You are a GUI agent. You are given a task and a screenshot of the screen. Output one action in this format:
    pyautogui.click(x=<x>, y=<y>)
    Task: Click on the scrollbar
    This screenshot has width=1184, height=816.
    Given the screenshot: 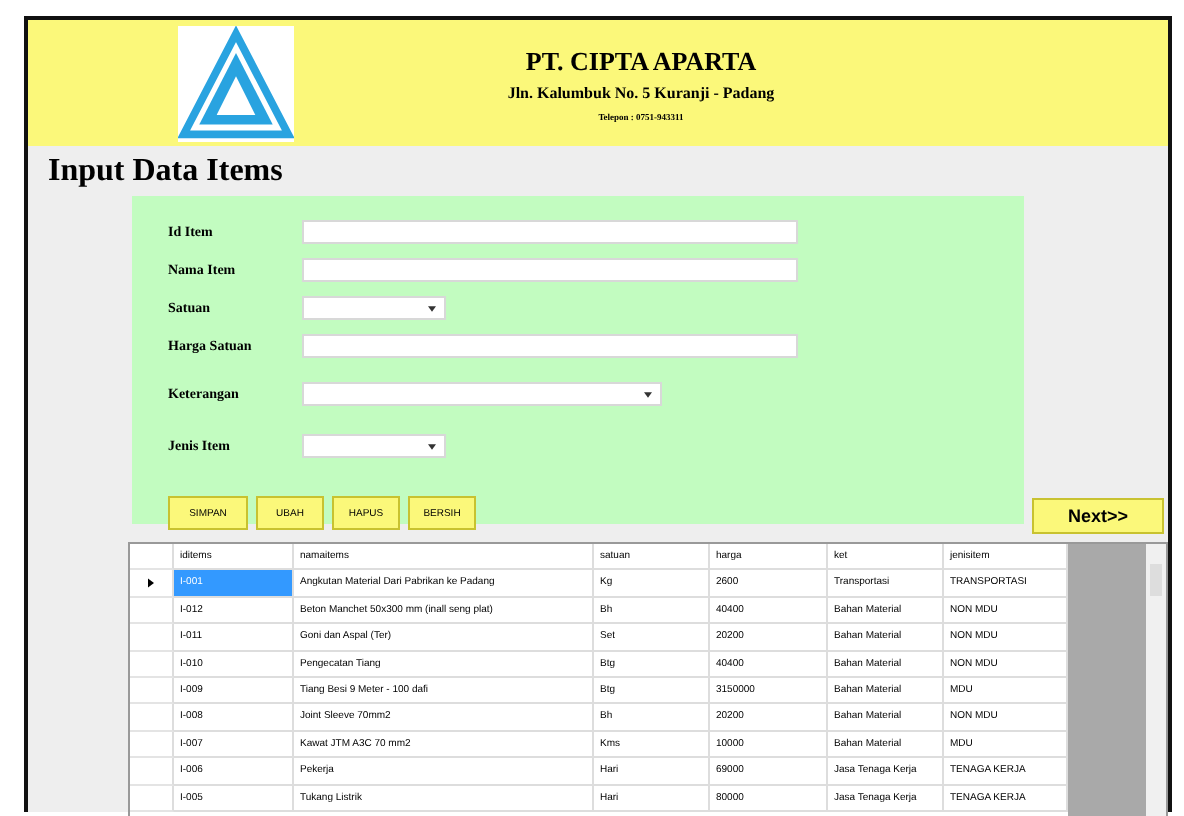 What is the action you would take?
    pyautogui.click(x=1156, y=680)
    